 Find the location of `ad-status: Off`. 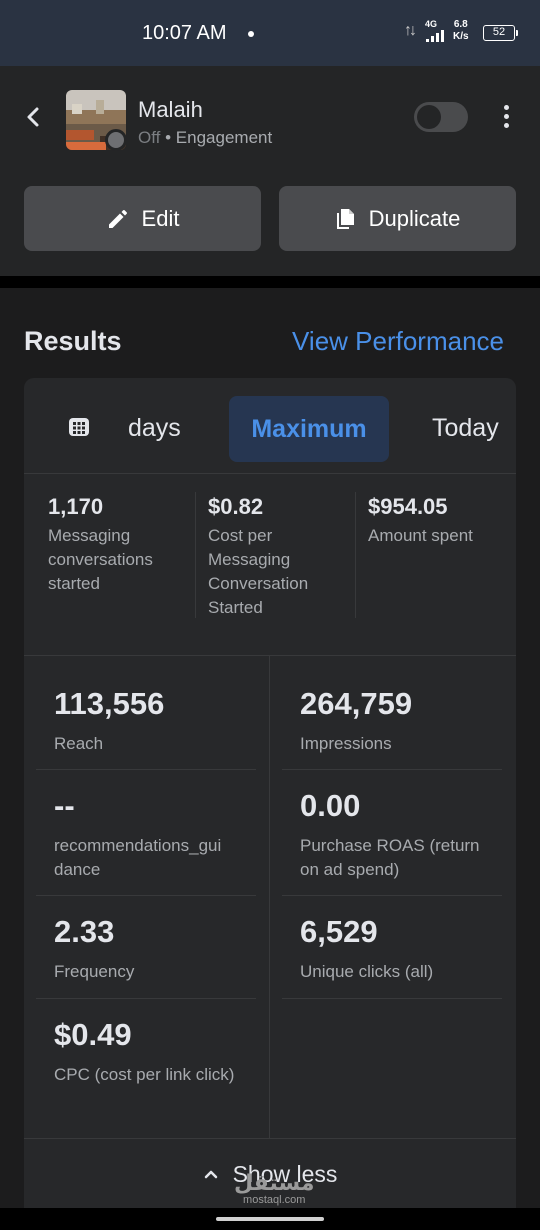

ad-status: Off is located at coordinates (149, 137).